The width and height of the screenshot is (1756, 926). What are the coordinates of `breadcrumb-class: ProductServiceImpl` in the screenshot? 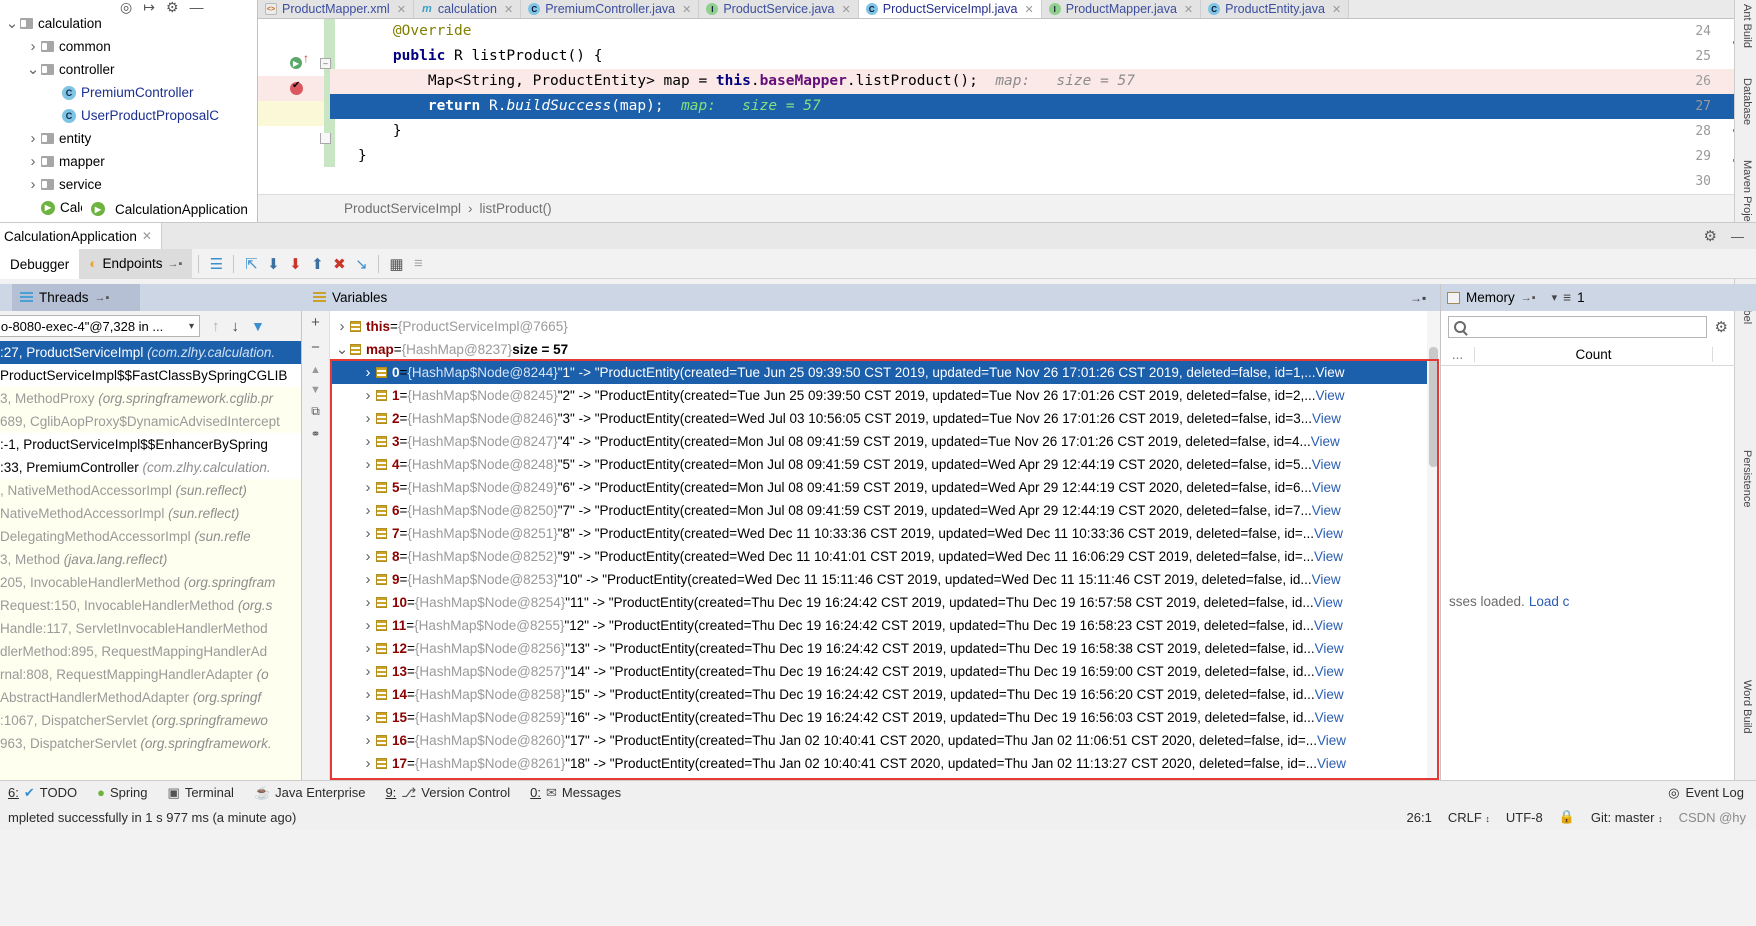 It's located at (402, 208).